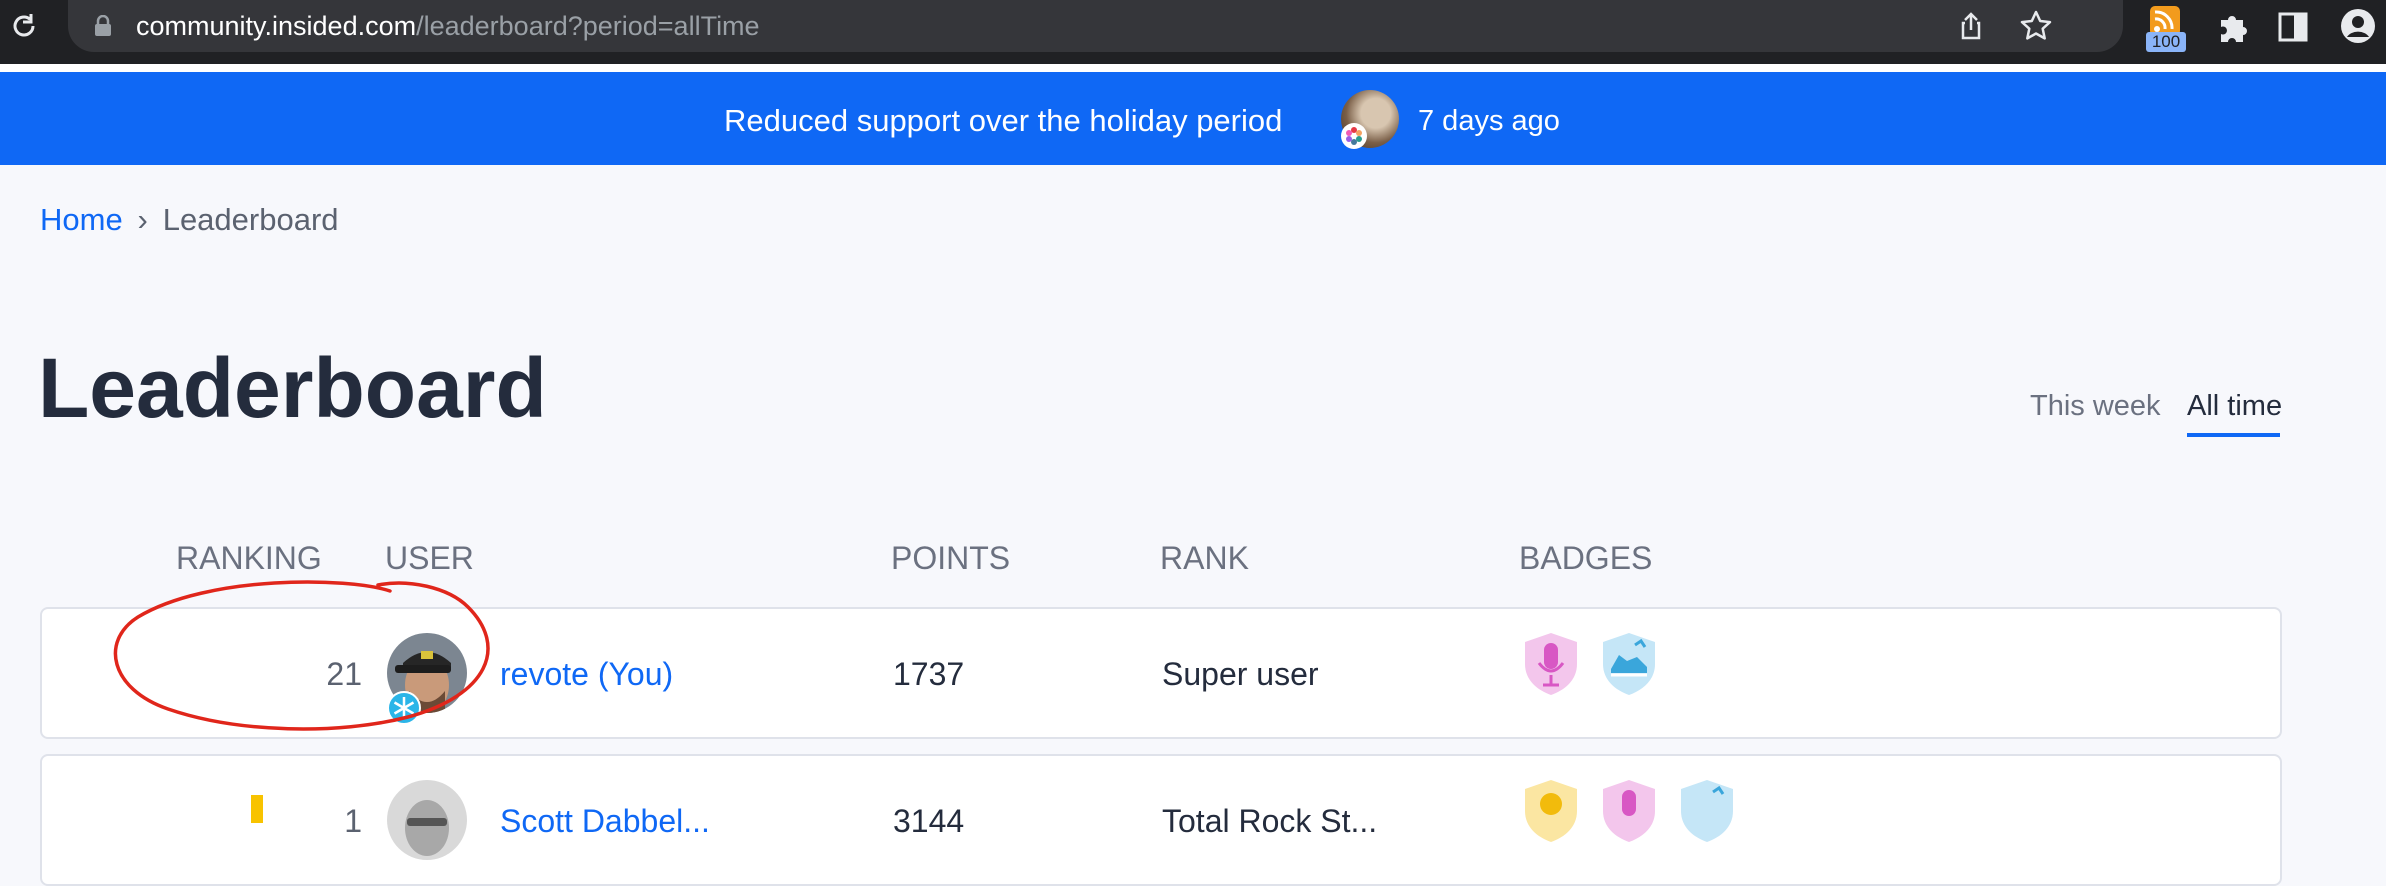 Image resolution: width=2386 pixels, height=886 pixels. What do you see at coordinates (951, 558) in the screenshot?
I see `column-header-points: POINTS` at bounding box center [951, 558].